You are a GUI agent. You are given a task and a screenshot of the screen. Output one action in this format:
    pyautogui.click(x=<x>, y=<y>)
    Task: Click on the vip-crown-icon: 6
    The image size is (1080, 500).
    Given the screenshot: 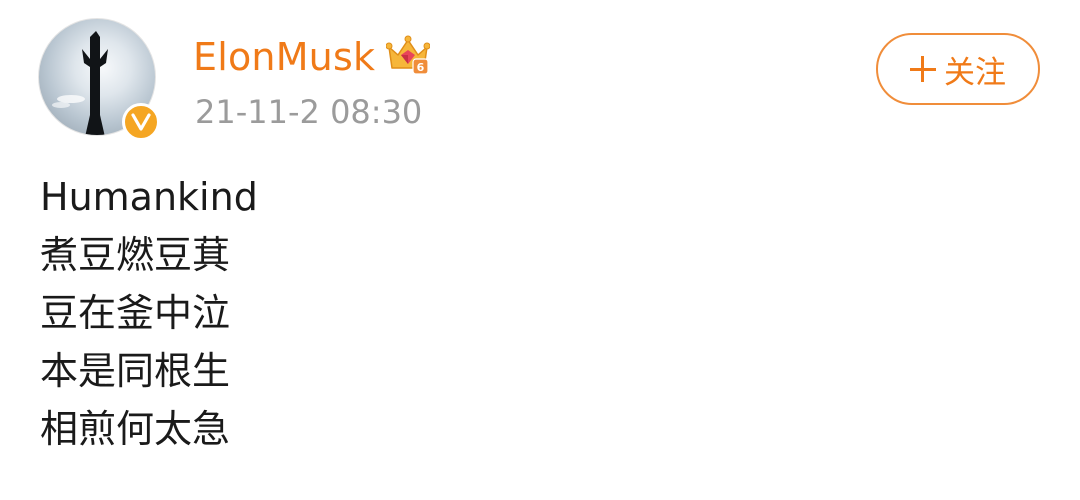 What is the action you would take?
    pyautogui.click(x=408, y=55)
    